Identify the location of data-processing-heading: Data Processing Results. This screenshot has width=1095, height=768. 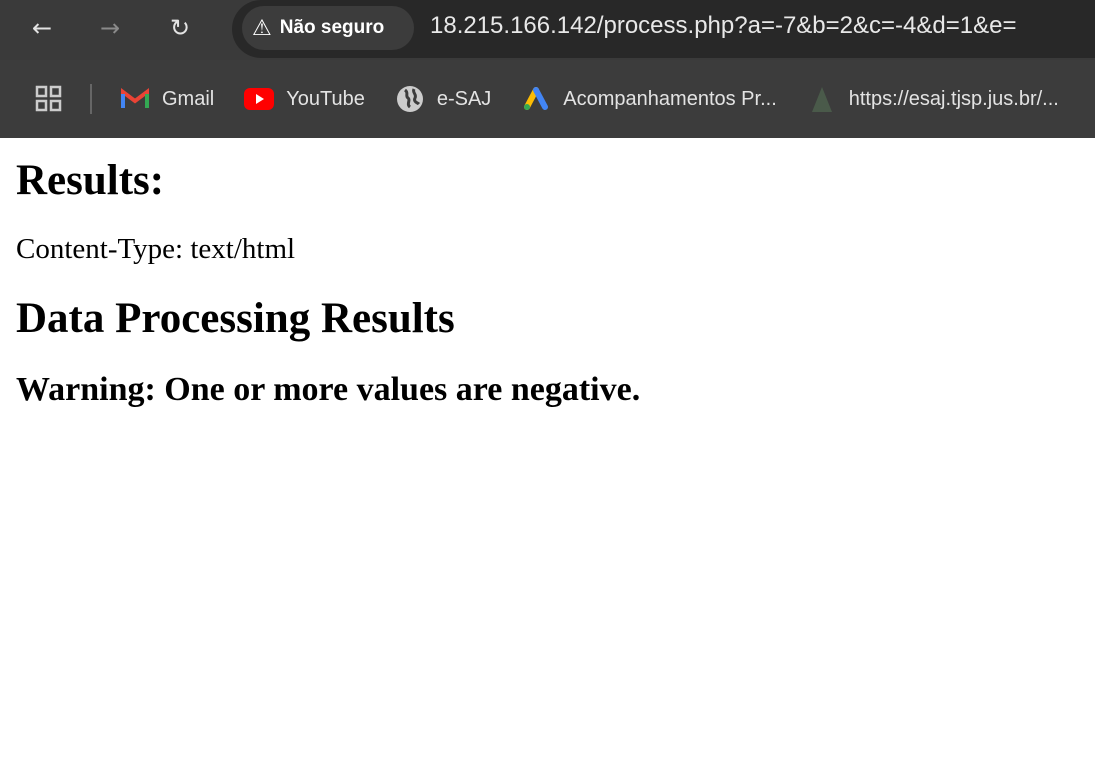
(235, 318).